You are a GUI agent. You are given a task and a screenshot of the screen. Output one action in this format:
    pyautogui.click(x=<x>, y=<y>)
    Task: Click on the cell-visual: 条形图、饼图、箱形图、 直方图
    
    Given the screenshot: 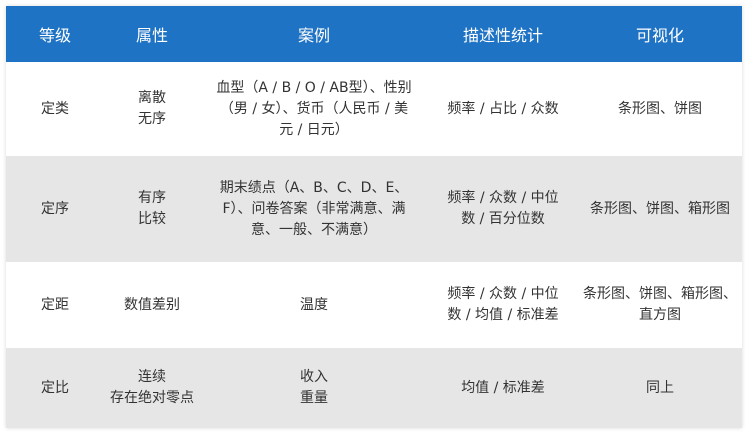 What is the action you would take?
    pyautogui.click(x=660, y=305)
    